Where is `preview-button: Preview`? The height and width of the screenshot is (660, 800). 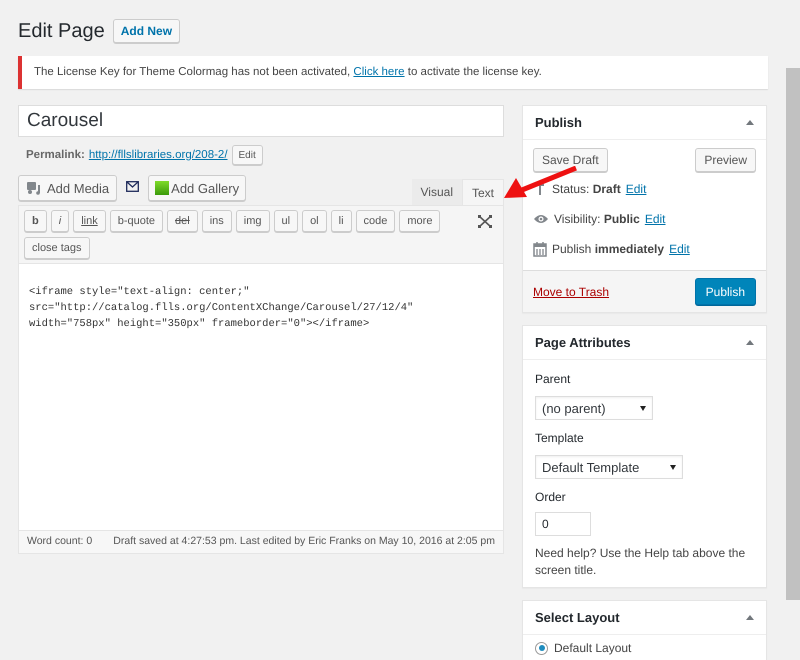
preview-button: Preview is located at coordinates (725, 160).